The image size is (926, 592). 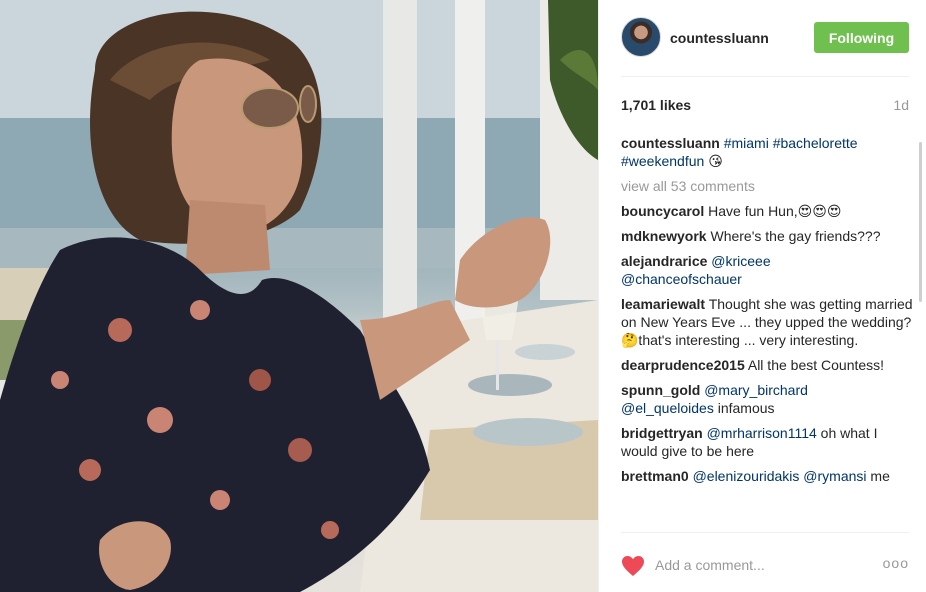 I want to click on comment-username: mdknewyork, so click(x=664, y=236).